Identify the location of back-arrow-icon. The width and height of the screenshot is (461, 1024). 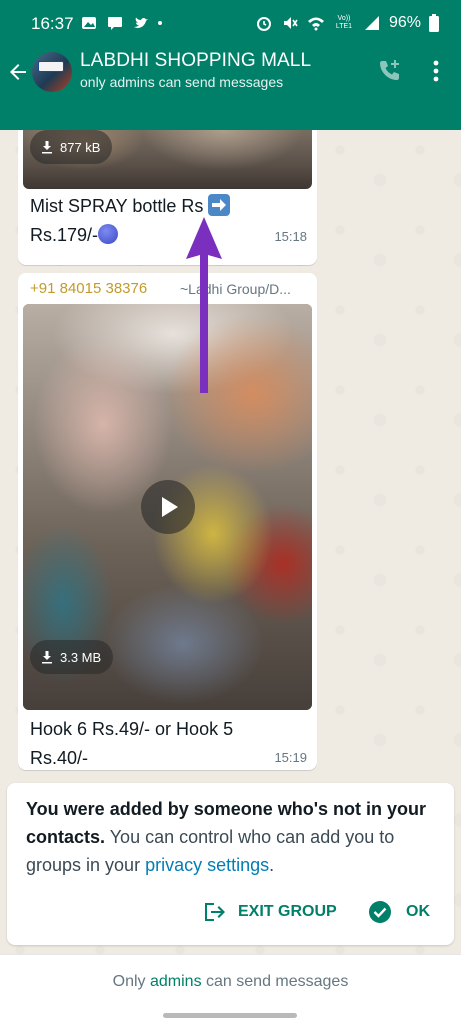
(18, 72).